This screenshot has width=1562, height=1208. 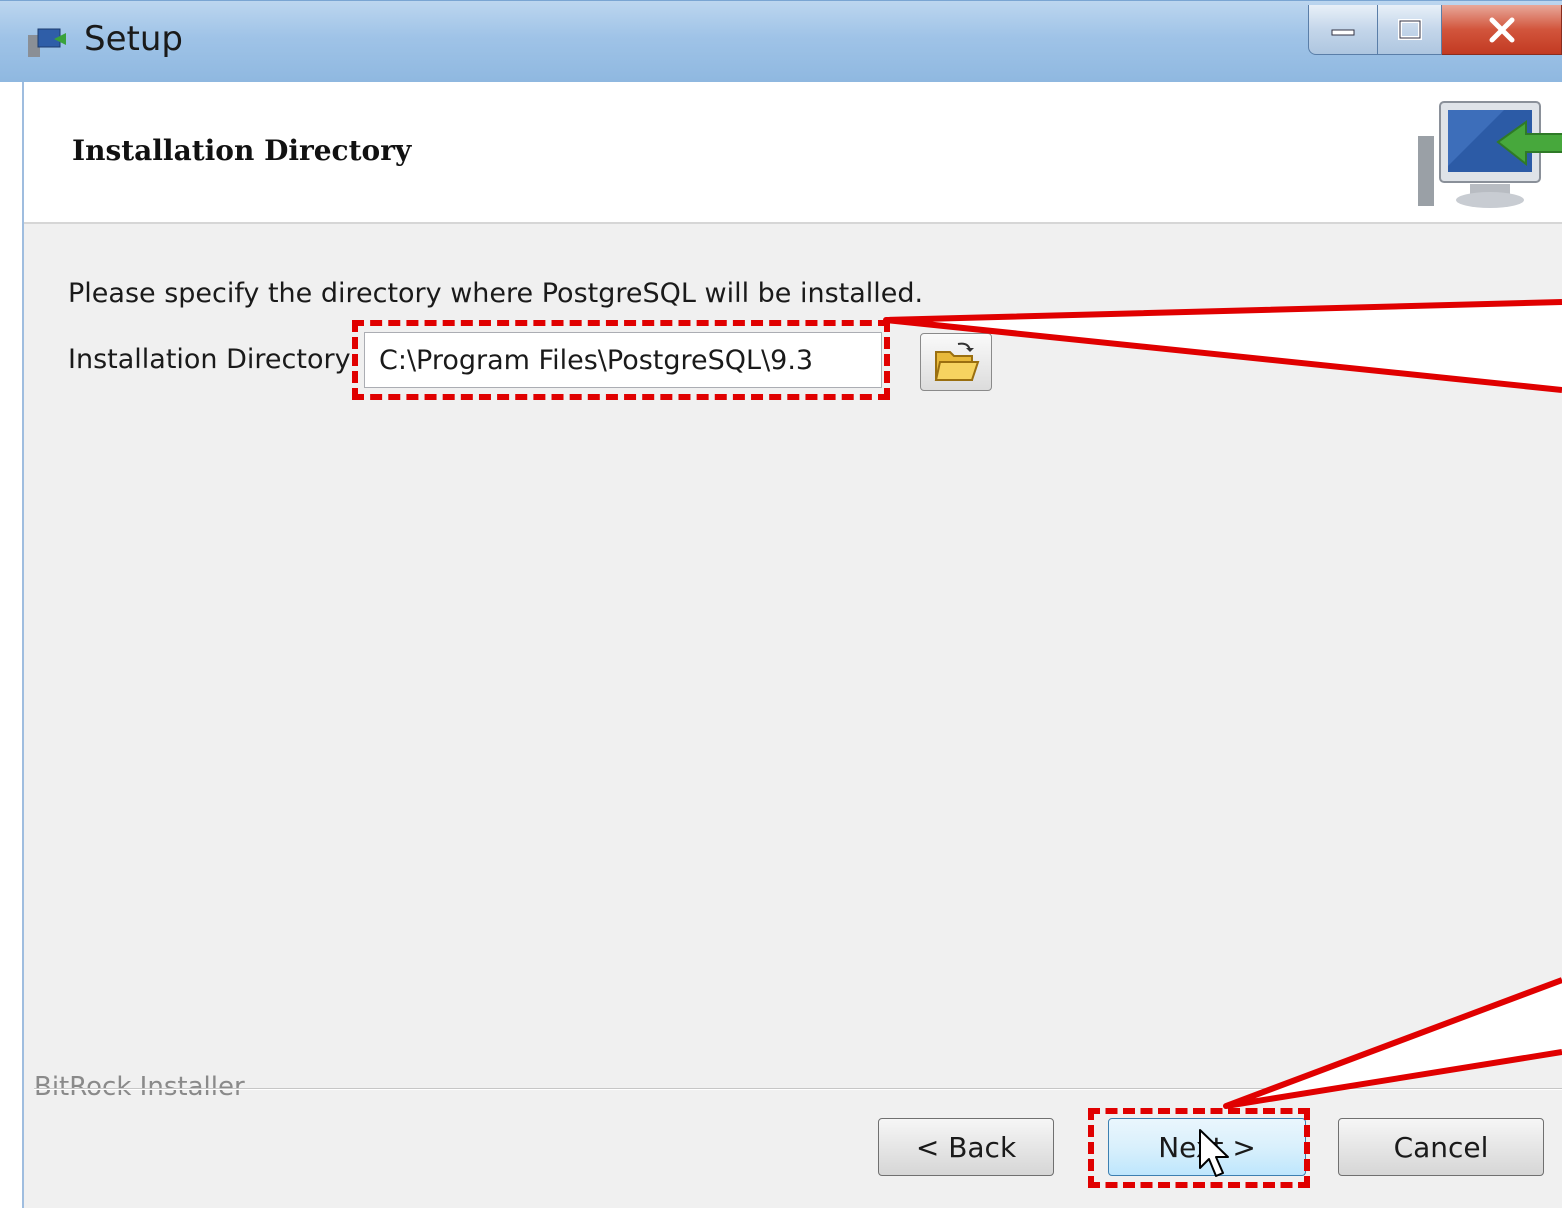 I want to click on cancel-button: Cancel, so click(x=1441, y=1147).